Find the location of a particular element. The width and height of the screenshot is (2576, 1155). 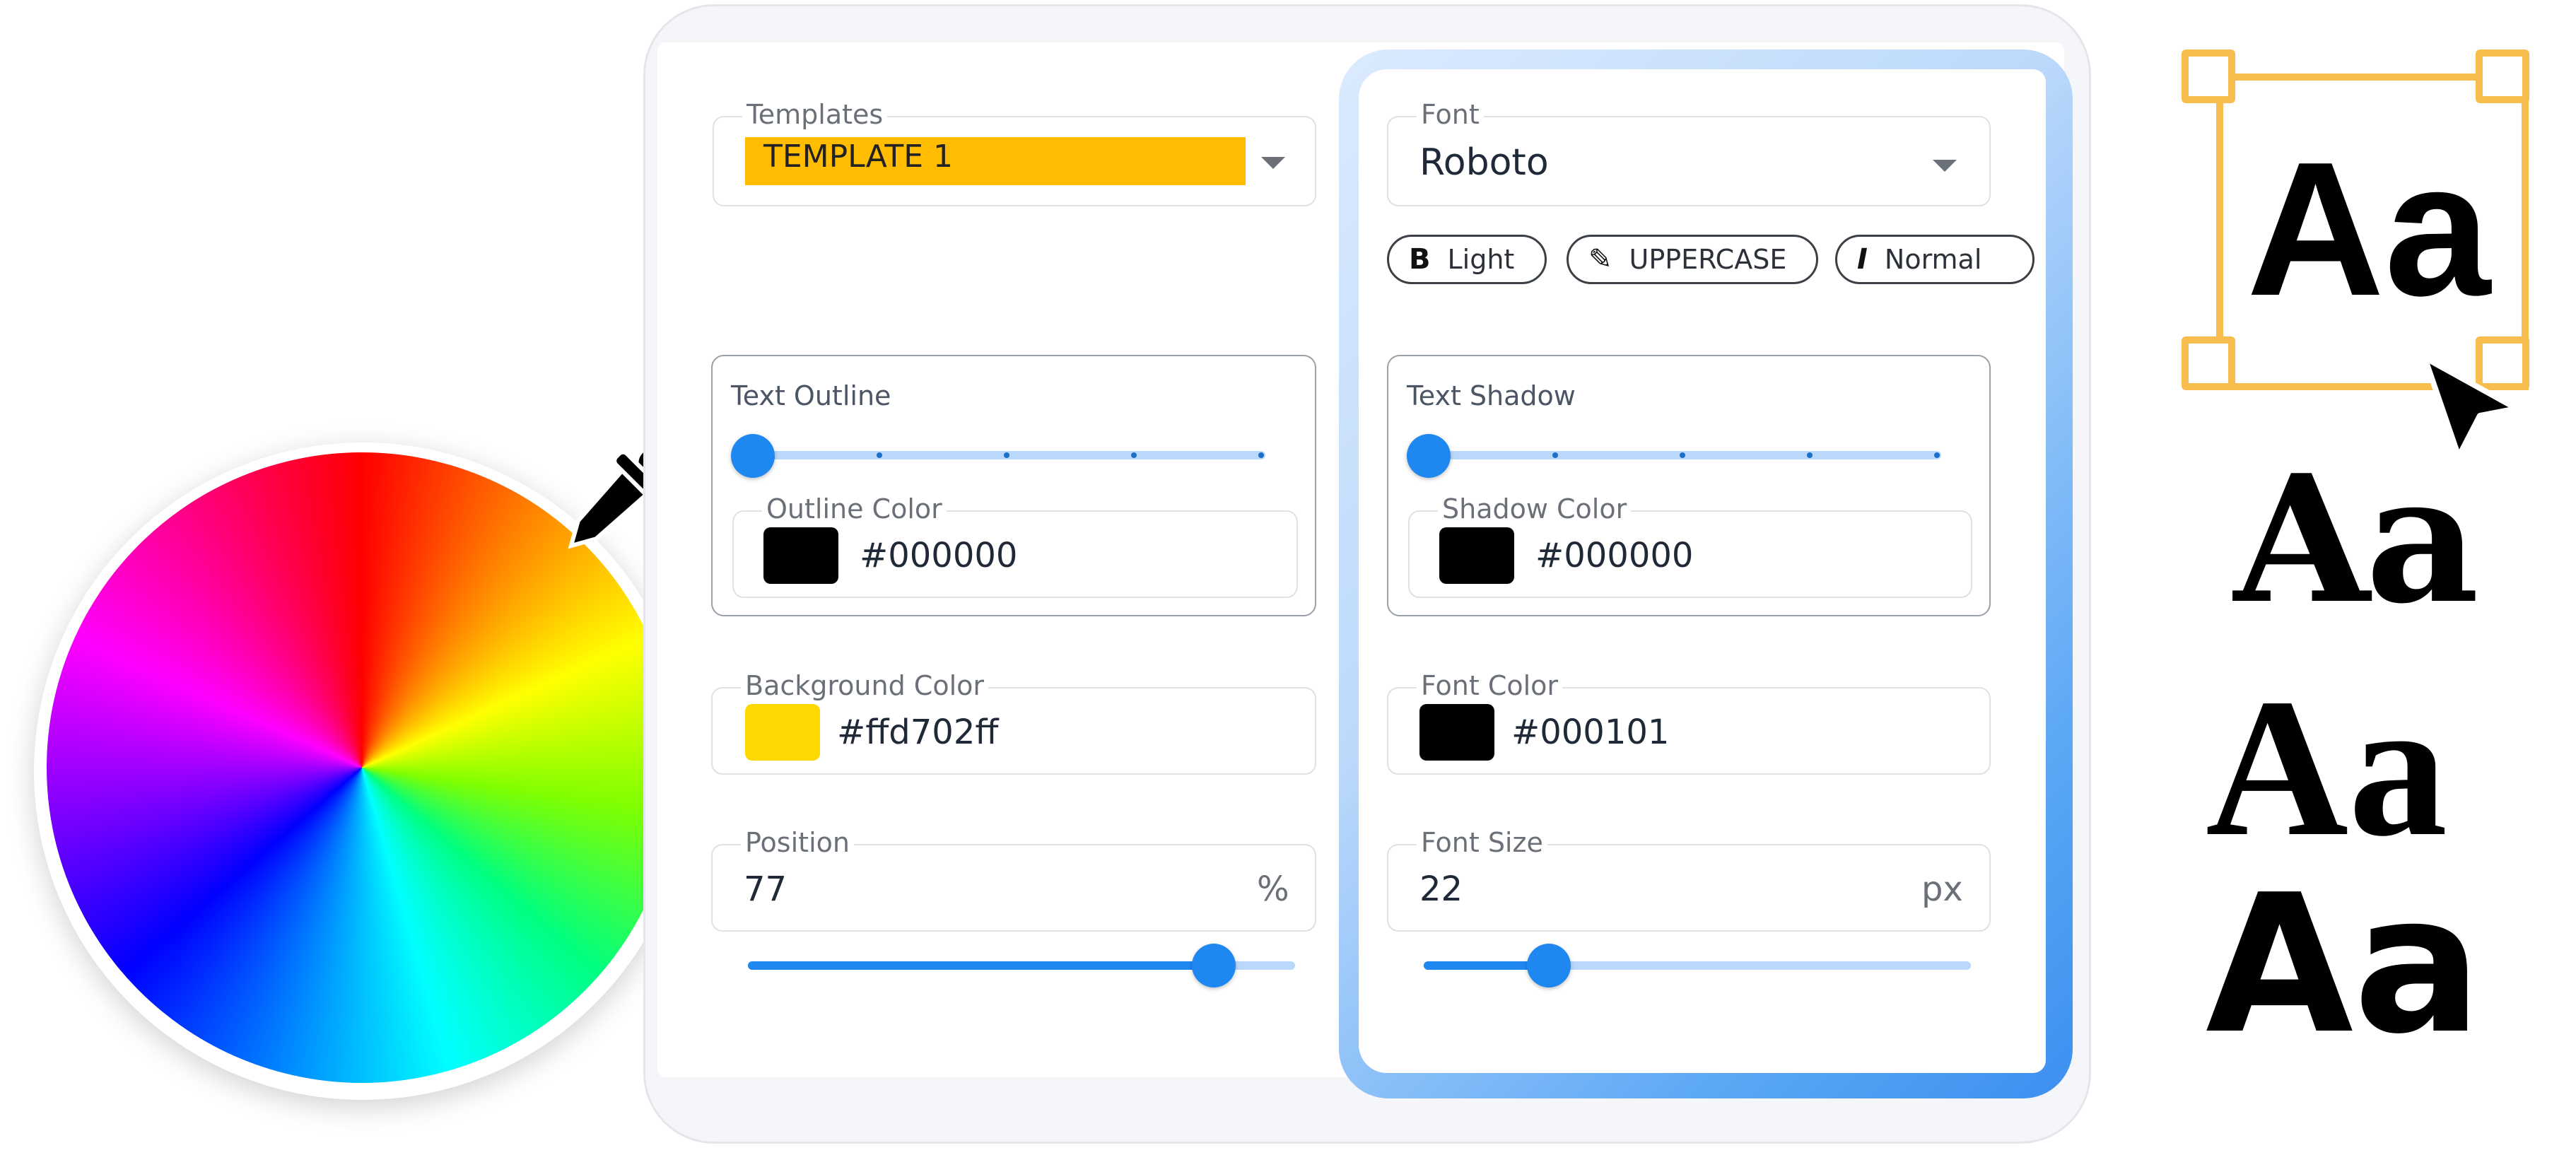

font-weight-chip: B Light is located at coordinates (1467, 259).